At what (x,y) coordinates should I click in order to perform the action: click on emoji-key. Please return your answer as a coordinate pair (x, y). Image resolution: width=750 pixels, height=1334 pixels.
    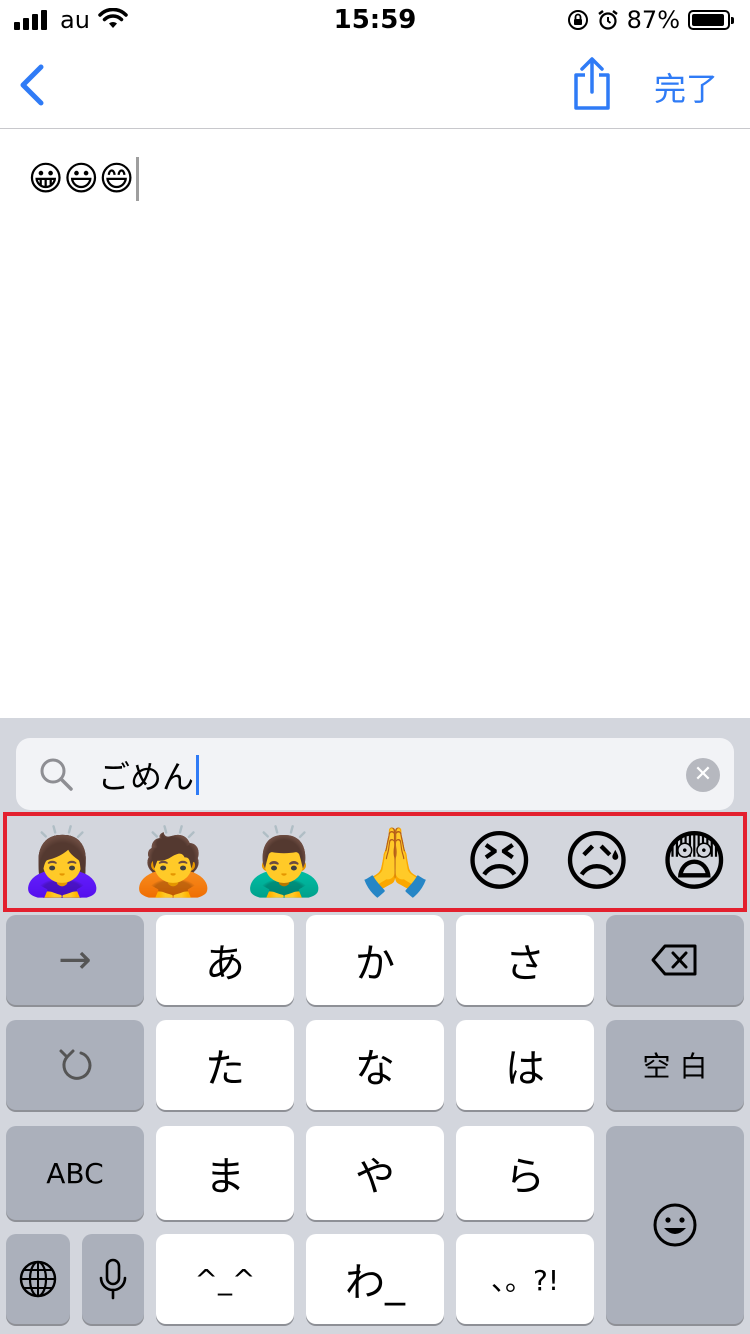
    Looking at the image, I should click on (675, 1225).